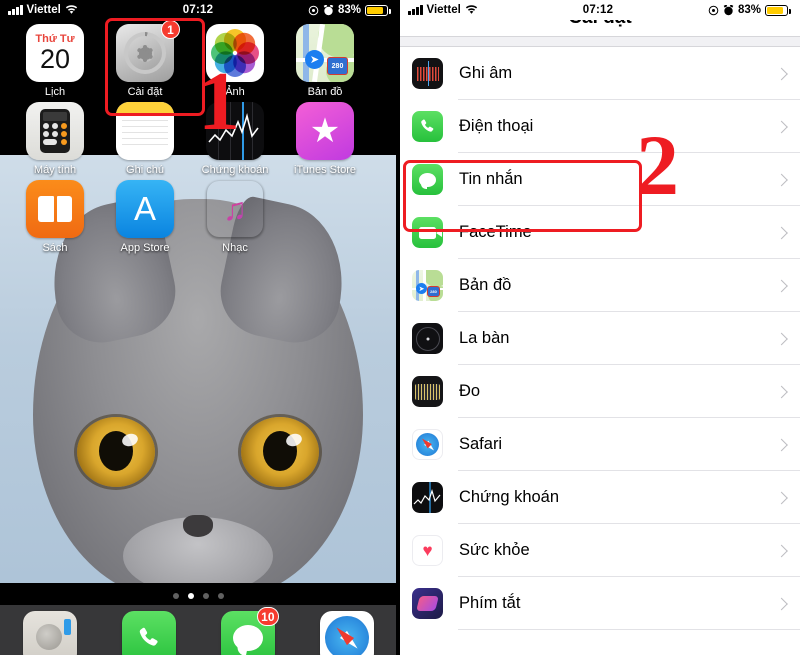  I want to click on app-label: Cài đặt, so click(145, 92).